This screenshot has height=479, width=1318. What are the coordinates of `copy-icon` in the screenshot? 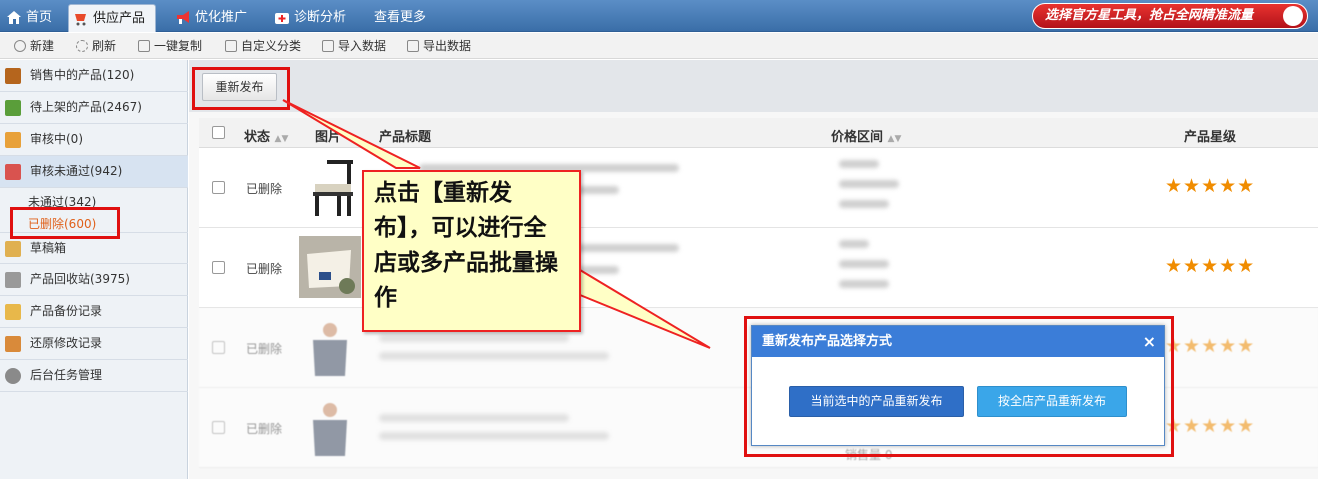 It's located at (144, 46).